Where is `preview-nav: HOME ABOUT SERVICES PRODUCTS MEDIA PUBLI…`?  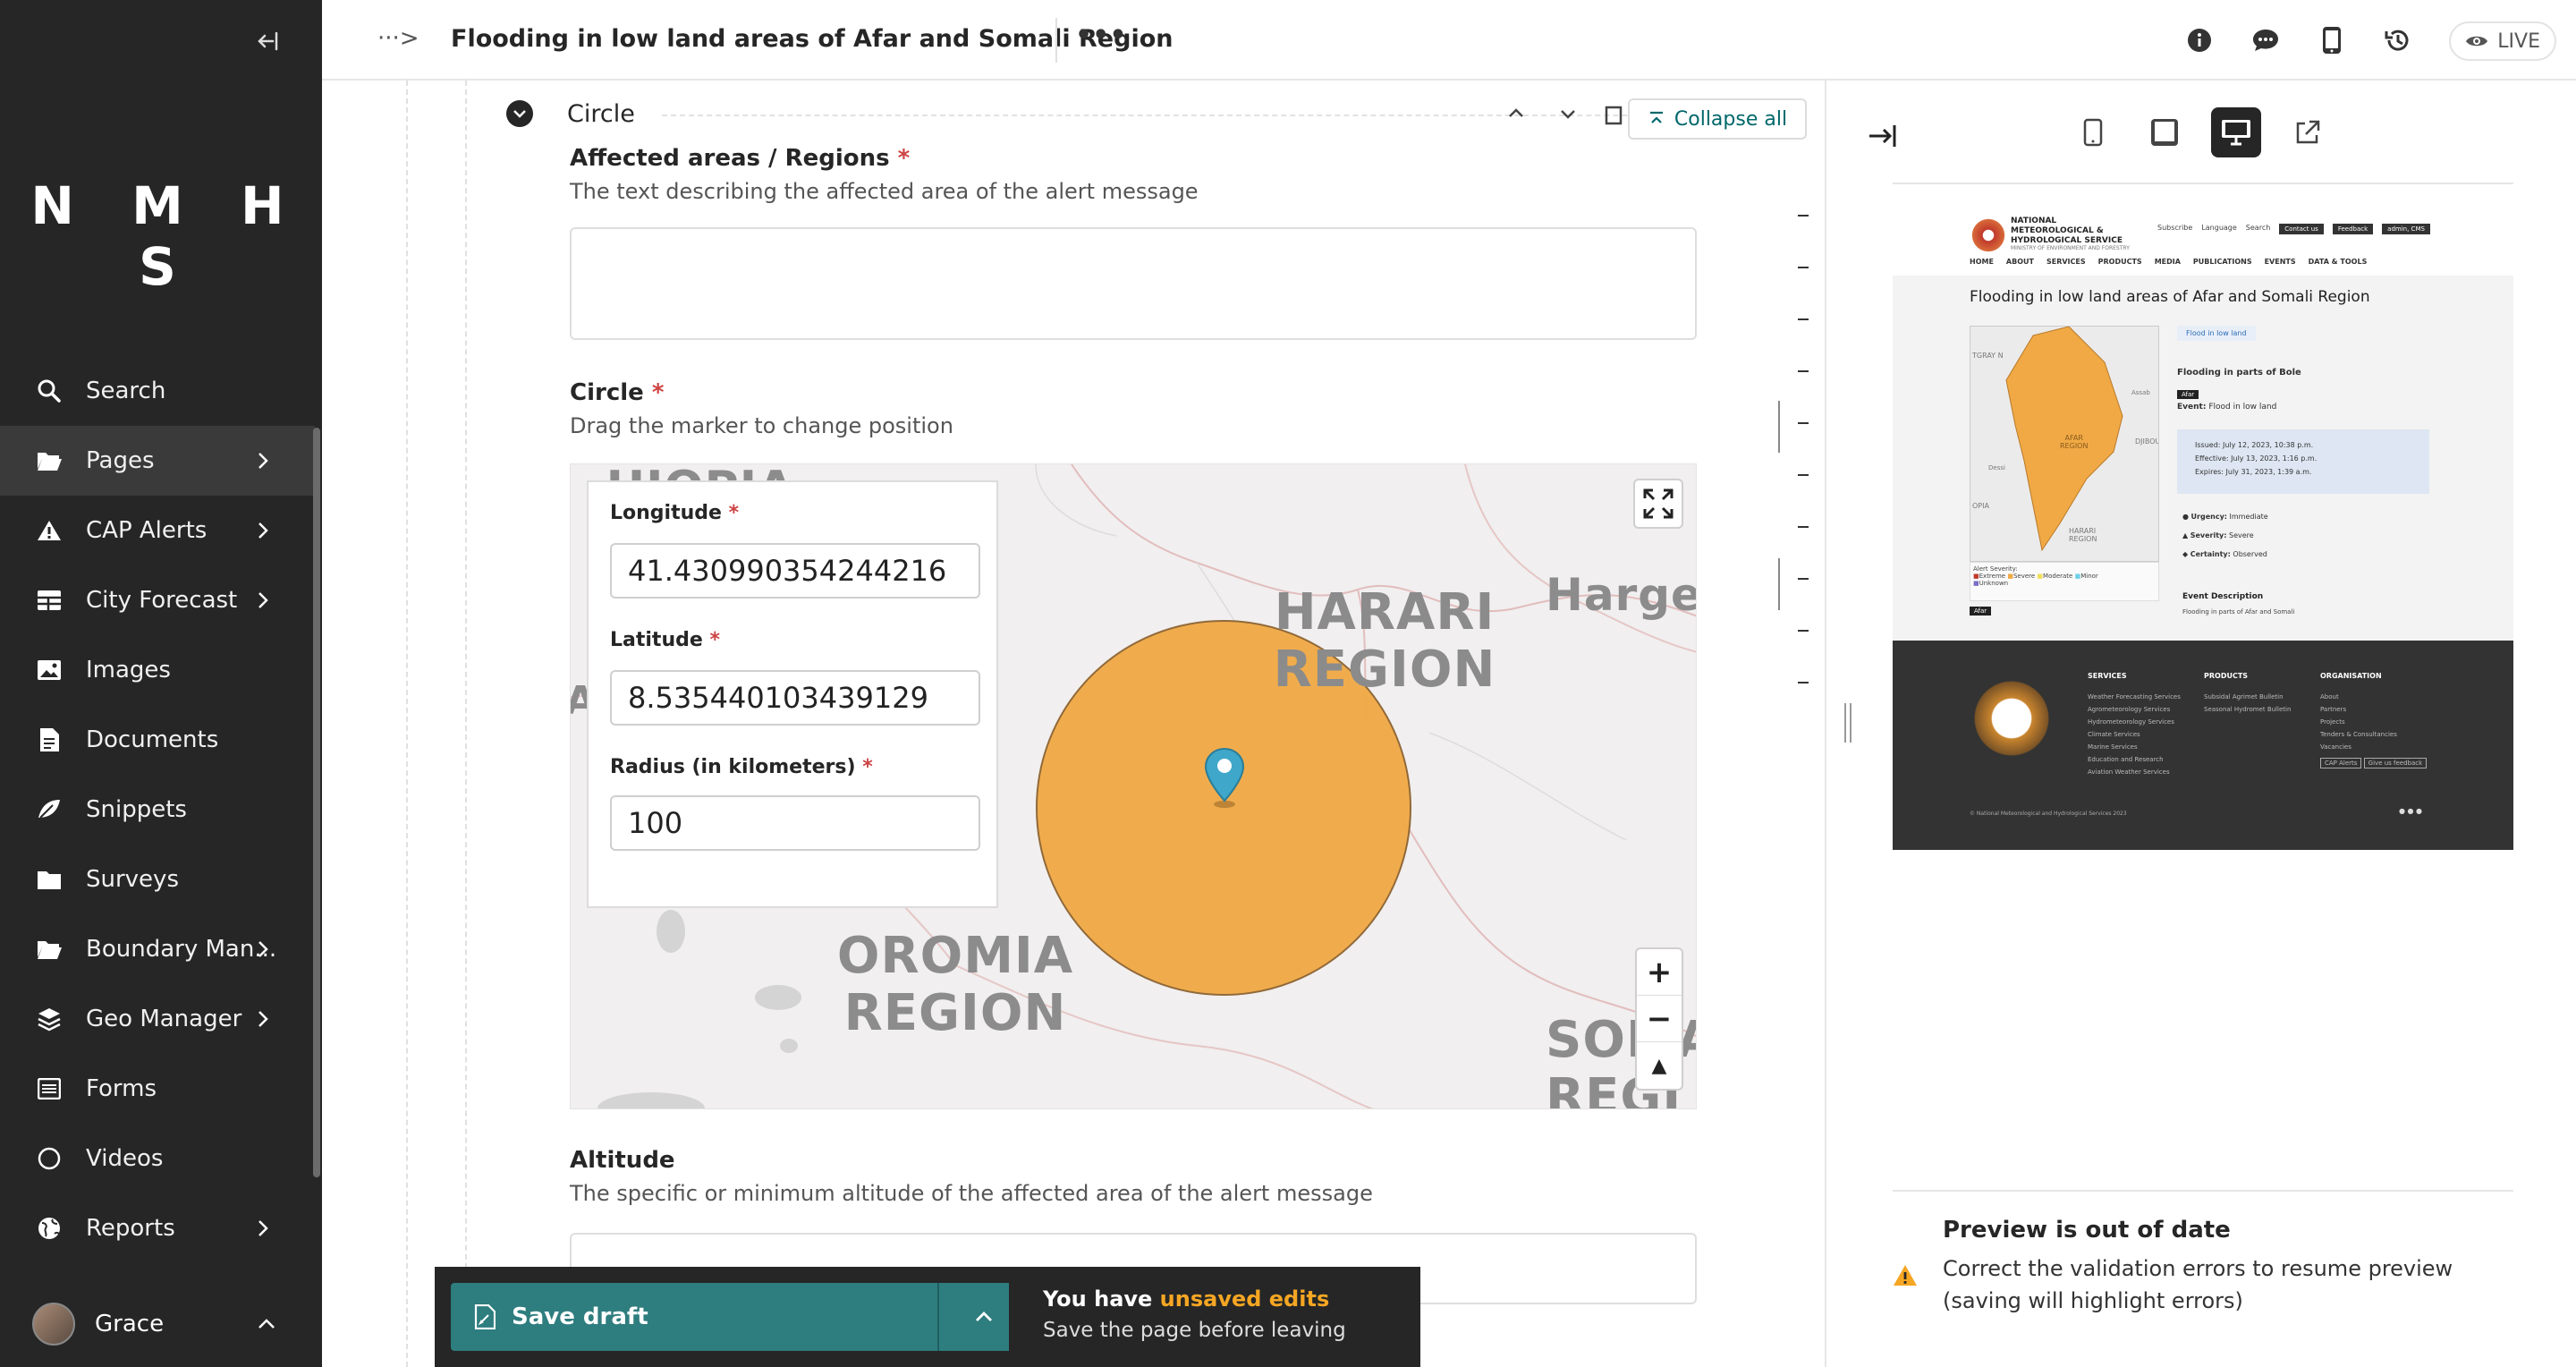 preview-nav: HOME ABOUT SERVICES PRODUCTS MEDIA PUBLI… is located at coordinates (2168, 262).